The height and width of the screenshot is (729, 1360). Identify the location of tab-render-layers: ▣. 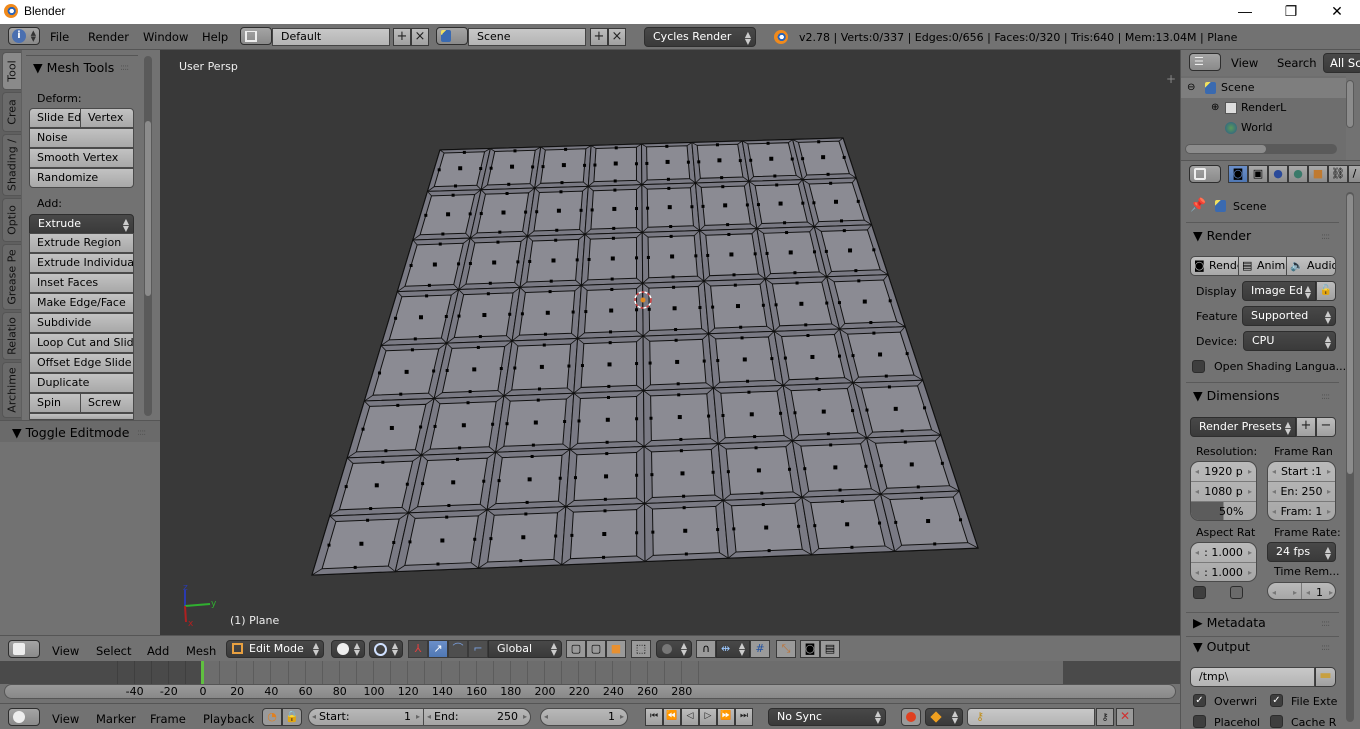
(1258, 174).